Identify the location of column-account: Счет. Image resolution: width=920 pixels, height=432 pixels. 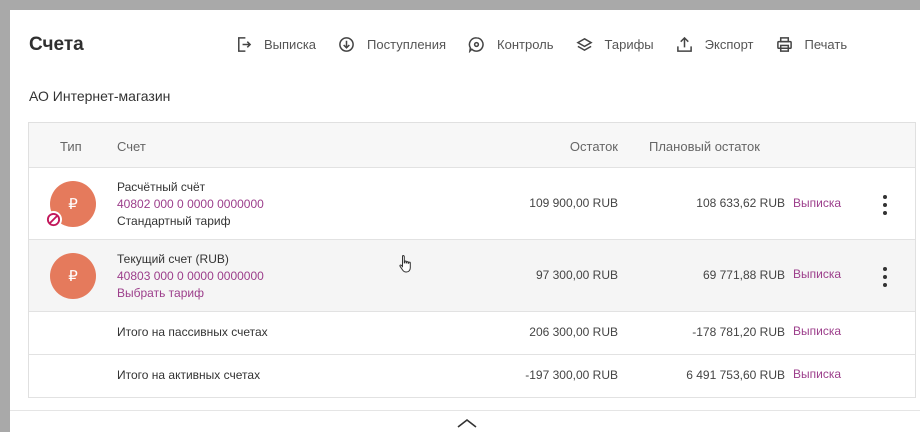
(131, 146).